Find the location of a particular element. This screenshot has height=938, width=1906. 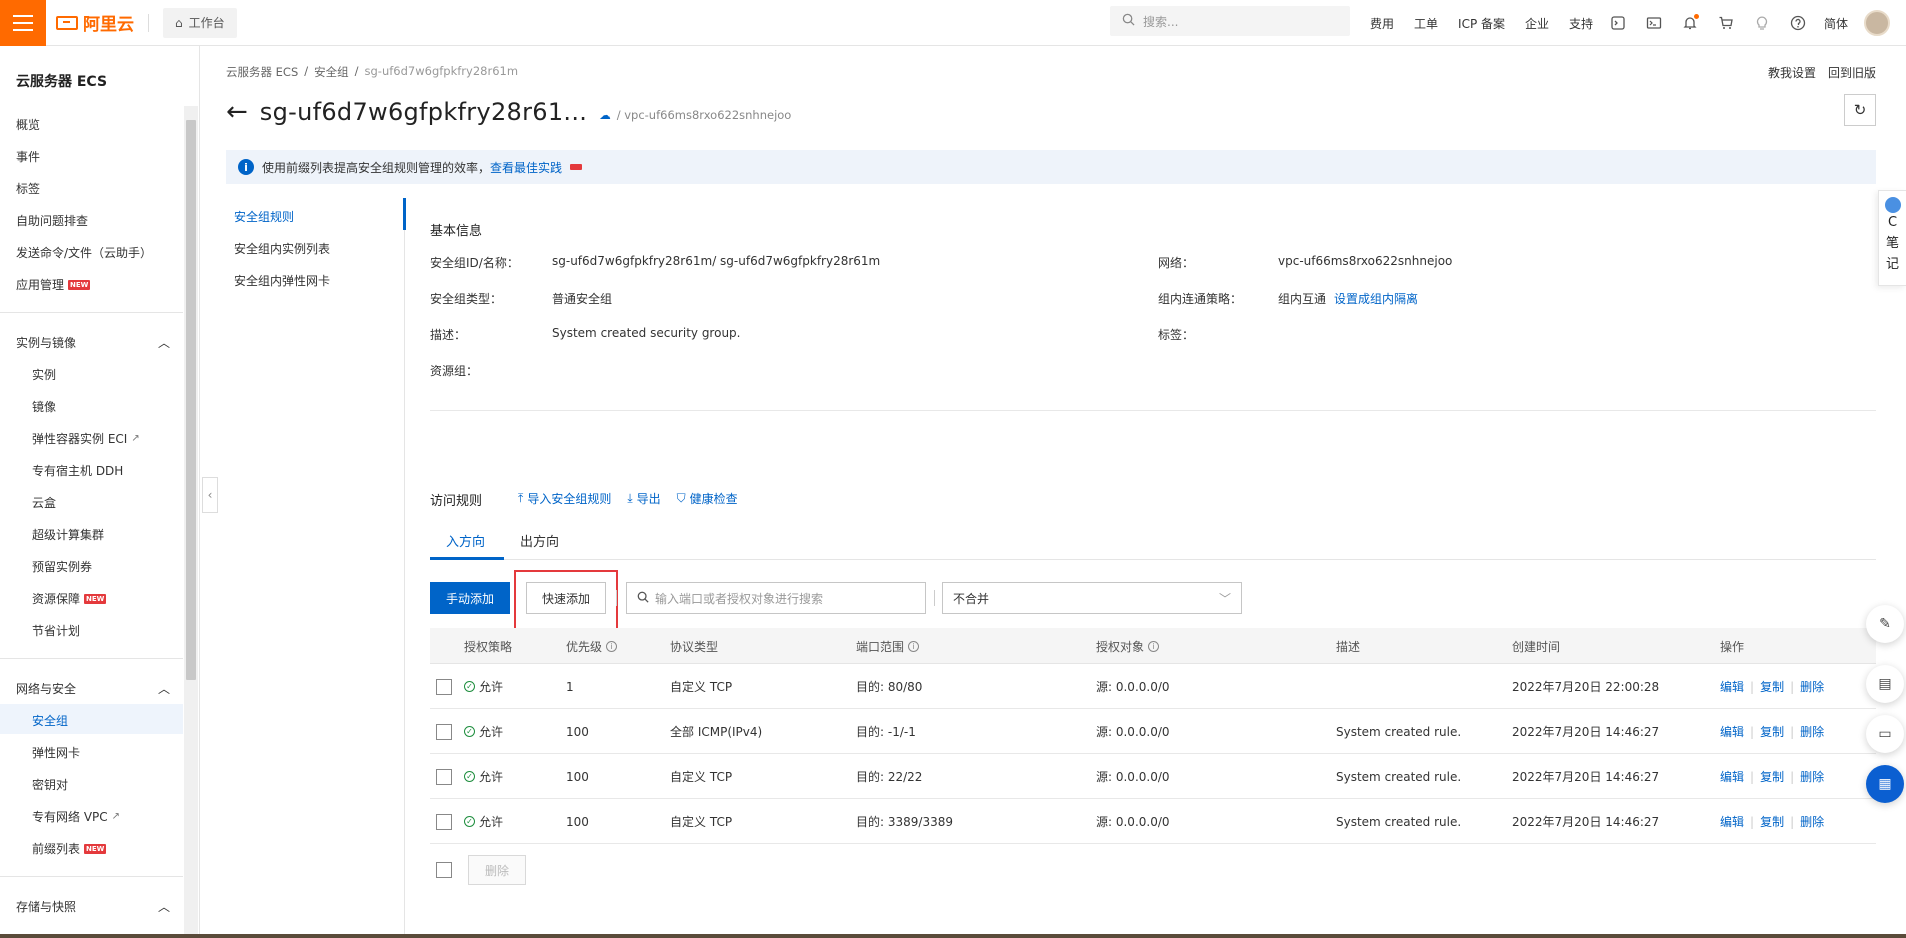

grid-icon: ▦ is located at coordinates (1885, 784).